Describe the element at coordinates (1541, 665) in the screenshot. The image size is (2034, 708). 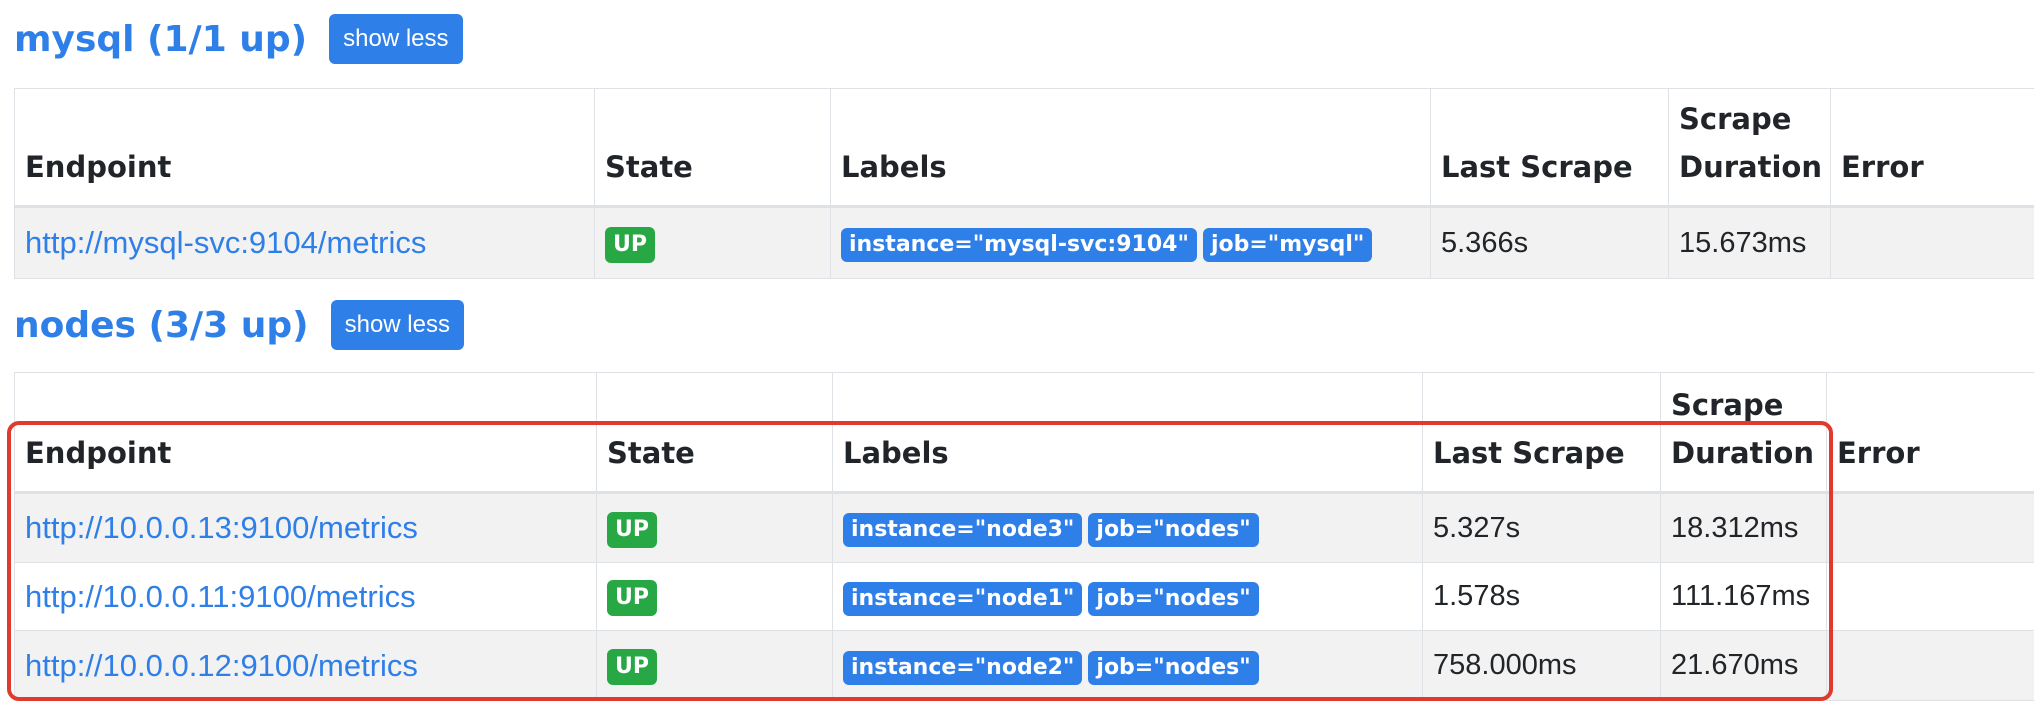
I see `last-scrape-cell: 758.000ms` at that location.